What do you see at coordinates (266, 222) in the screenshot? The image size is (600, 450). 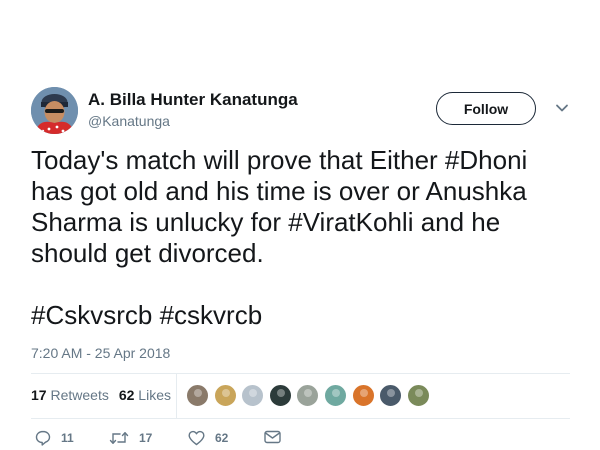 I see `tweet-text-line: Sharma is unlucky for #ViratKohli and he` at bounding box center [266, 222].